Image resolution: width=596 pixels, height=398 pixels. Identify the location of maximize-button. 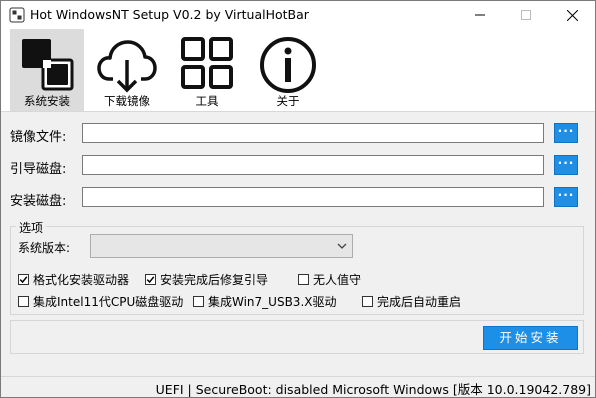
(526, 15).